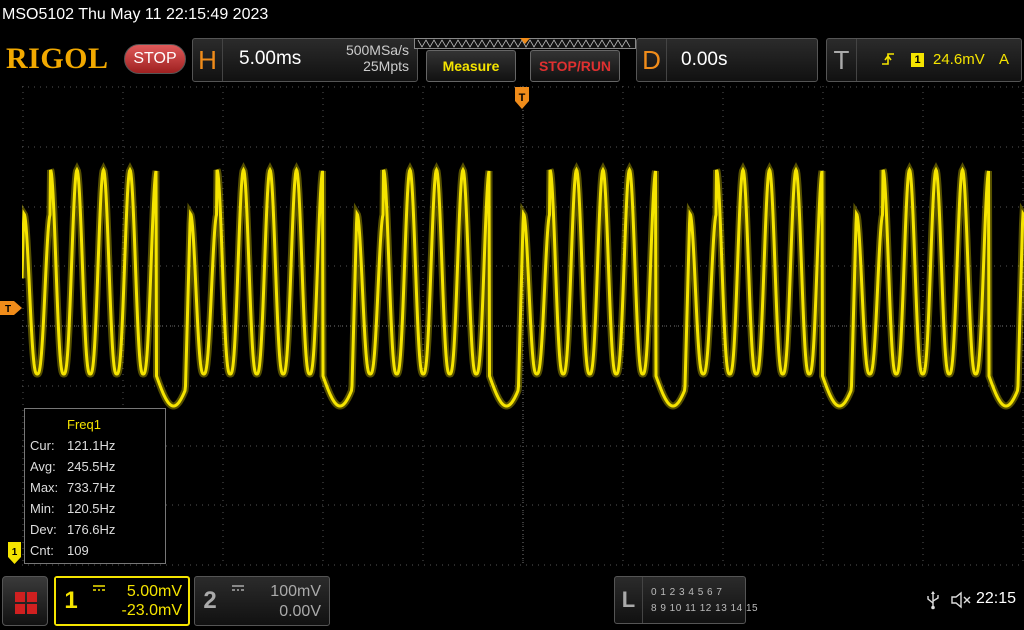 The width and height of the screenshot is (1024, 630). Describe the element at coordinates (122, 601) in the screenshot. I see `channel1-panel: 1 5.00mV -23.0mV` at that location.